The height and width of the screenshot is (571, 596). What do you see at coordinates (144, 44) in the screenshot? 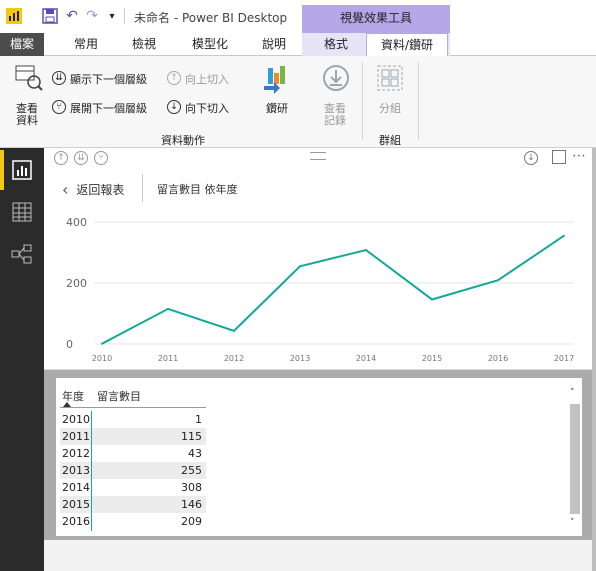
I see `tab-view: 檢視` at bounding box center [144, 44].